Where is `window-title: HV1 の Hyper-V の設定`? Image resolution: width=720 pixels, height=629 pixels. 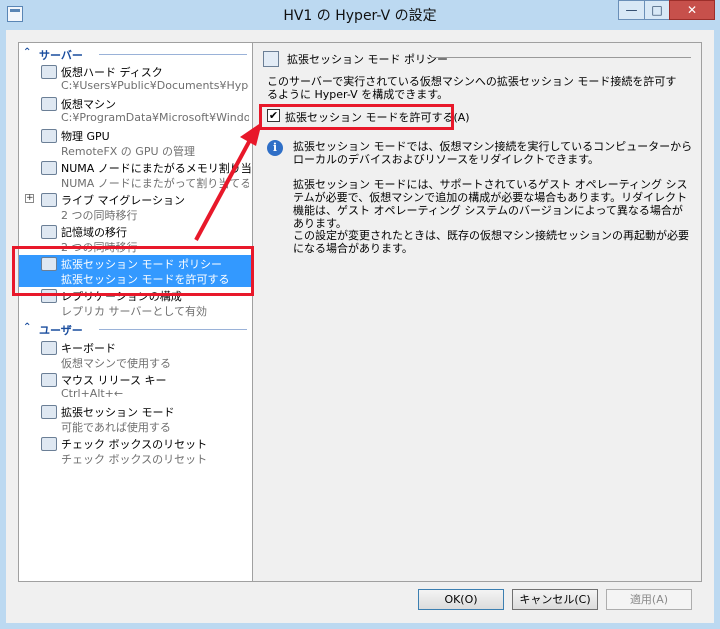 window-title: HV1 の Hyper-V の設定 is located at coordinates (360, 16).